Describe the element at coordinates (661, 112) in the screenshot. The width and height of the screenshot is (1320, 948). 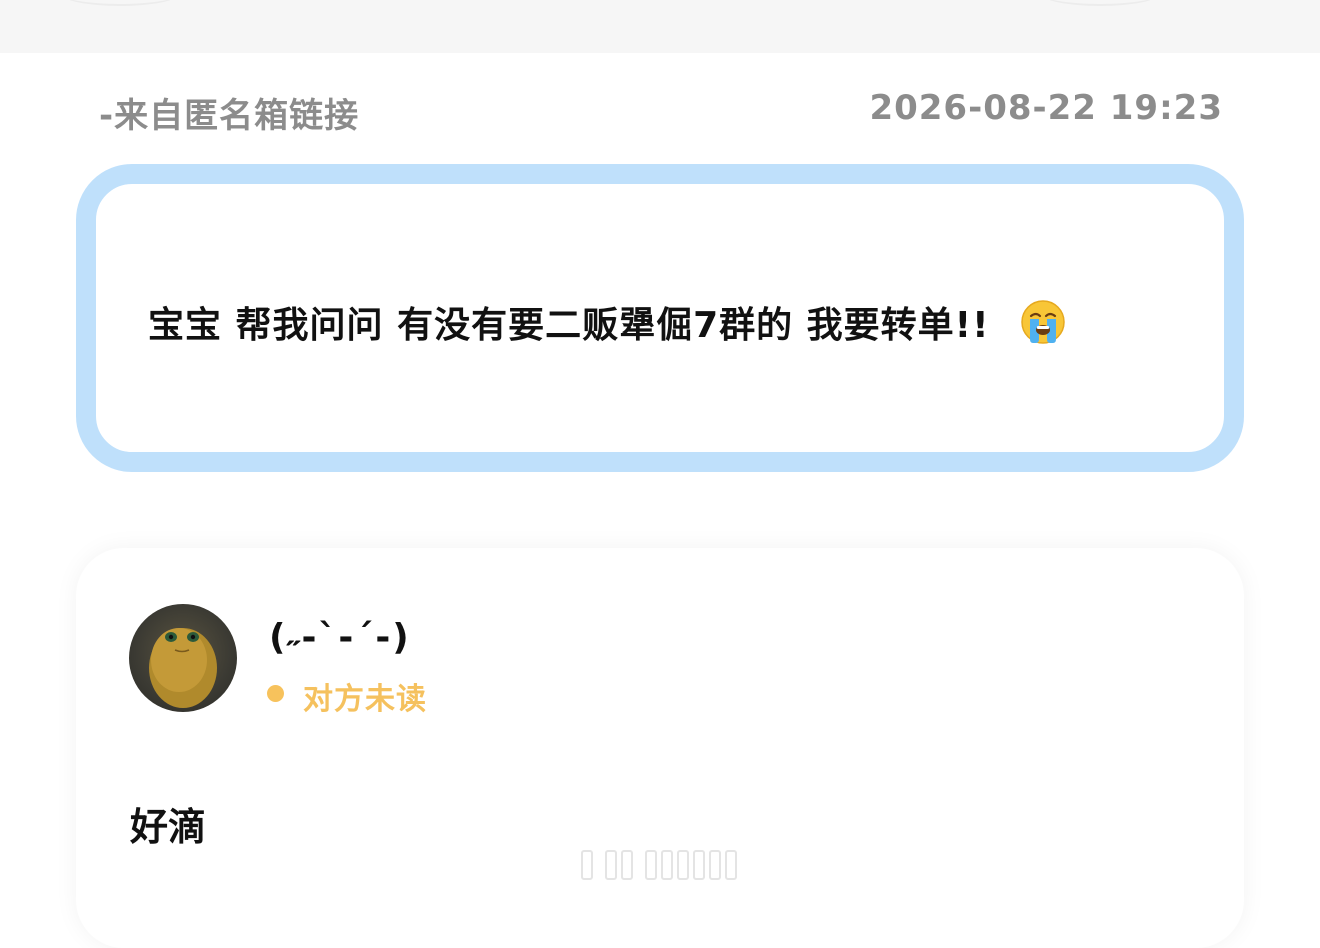
I see `message-meta: -来自匿名箱链接 2026-08-22 19:23` at that location.